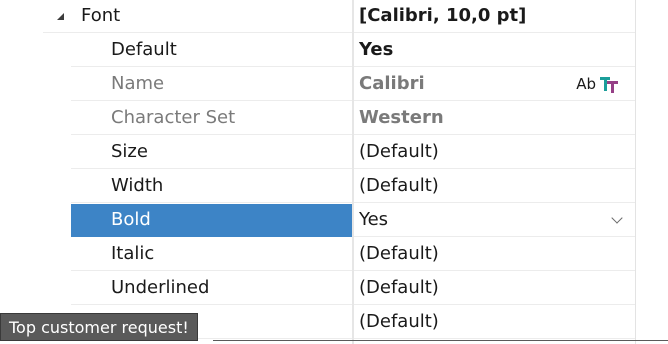 The image size is (668, 344). Describe the element at coordinates (99, 327) in the screenshot. I see `tooltip: Top customer request!` at that location.